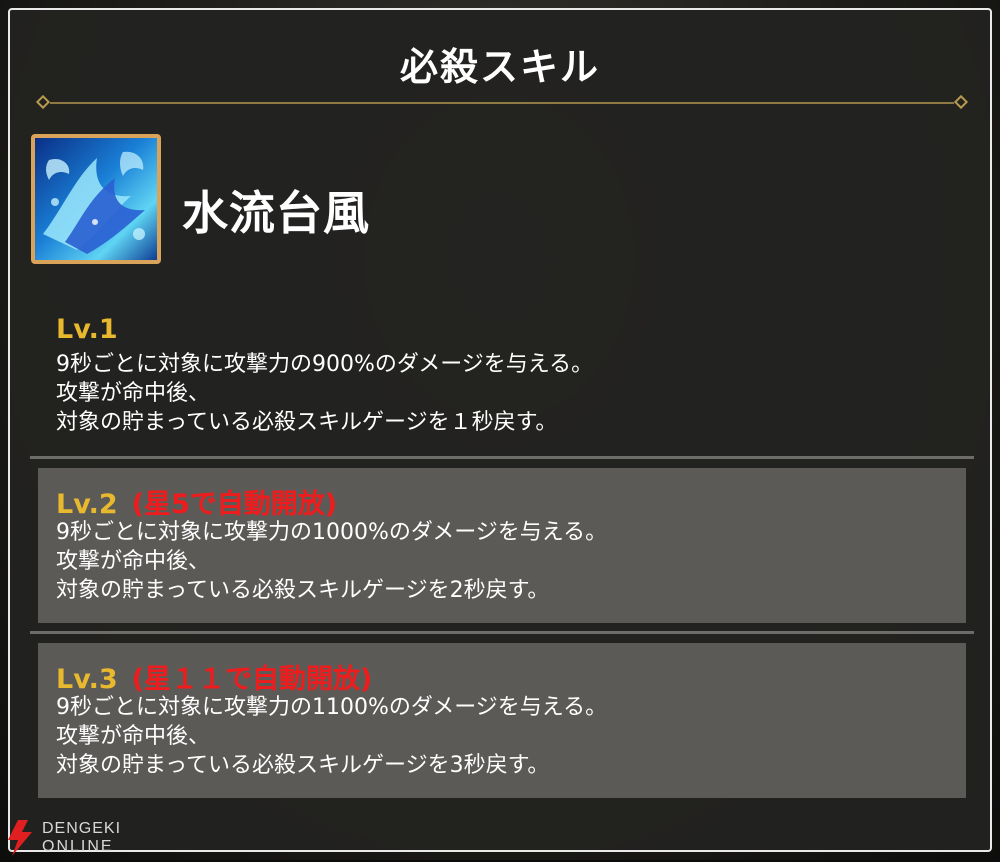 The image size is (1000, 862). Describe the element at coordinates (87, 504) in the screenshot. I see `level-label: Lv.2` at that location.